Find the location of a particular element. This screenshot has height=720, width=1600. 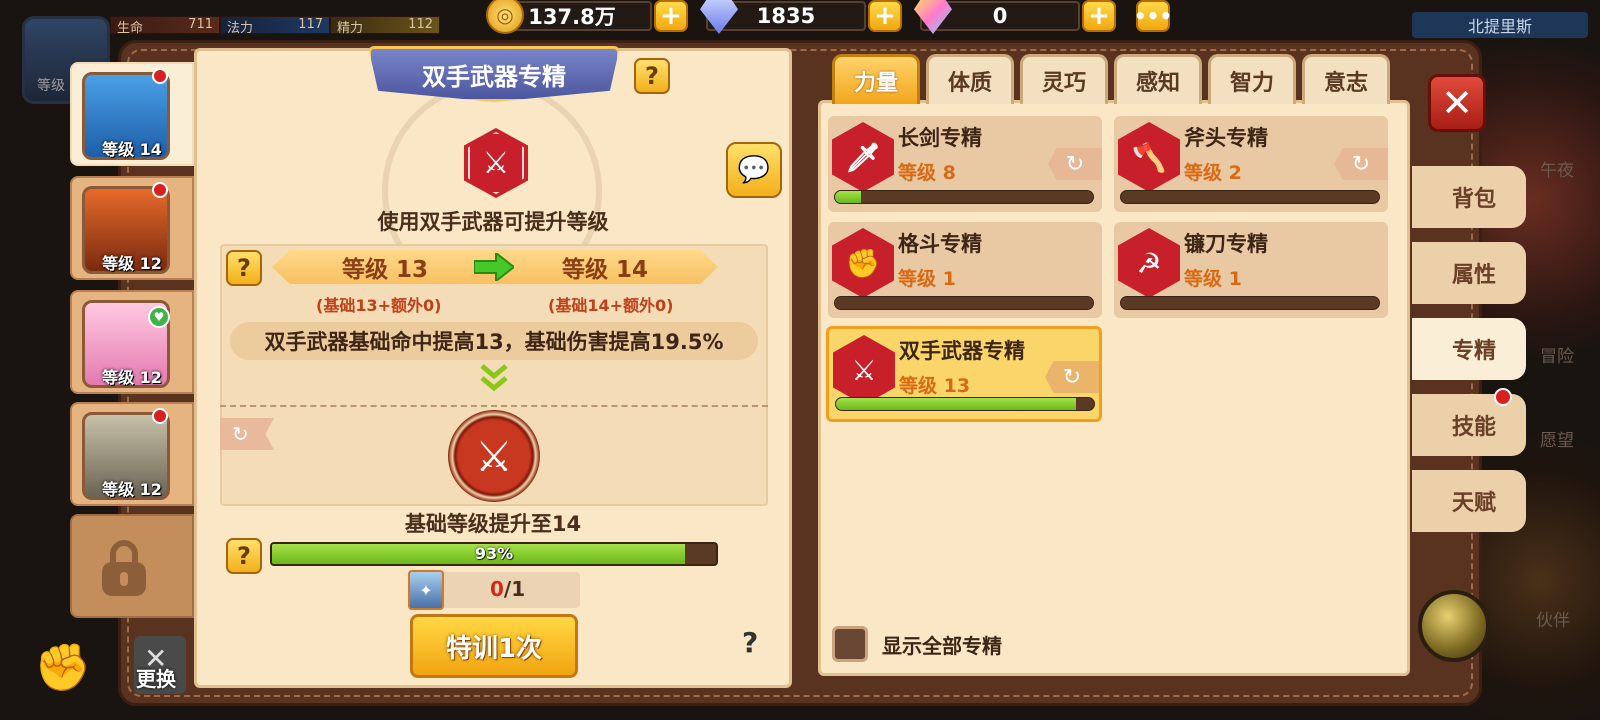

hp-stat: 生命 711 is located at coordinates (165, 26).